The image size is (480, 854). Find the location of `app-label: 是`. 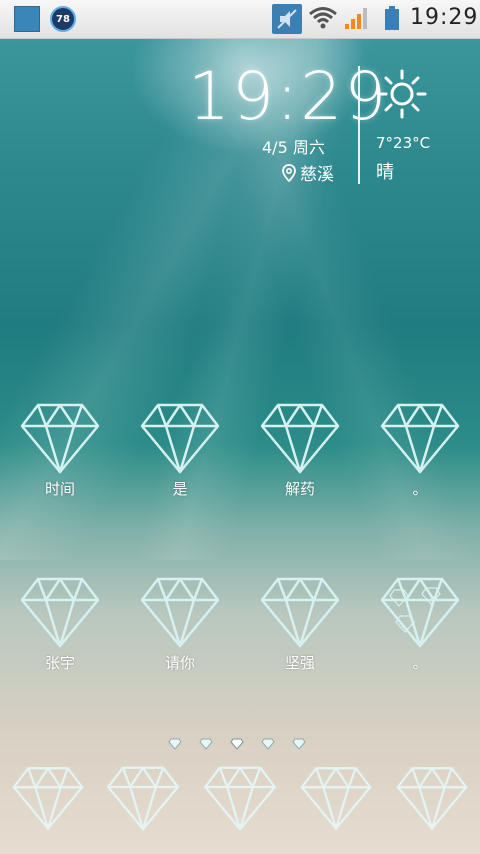

app-label: 是 is located at coordinates (180, 489).